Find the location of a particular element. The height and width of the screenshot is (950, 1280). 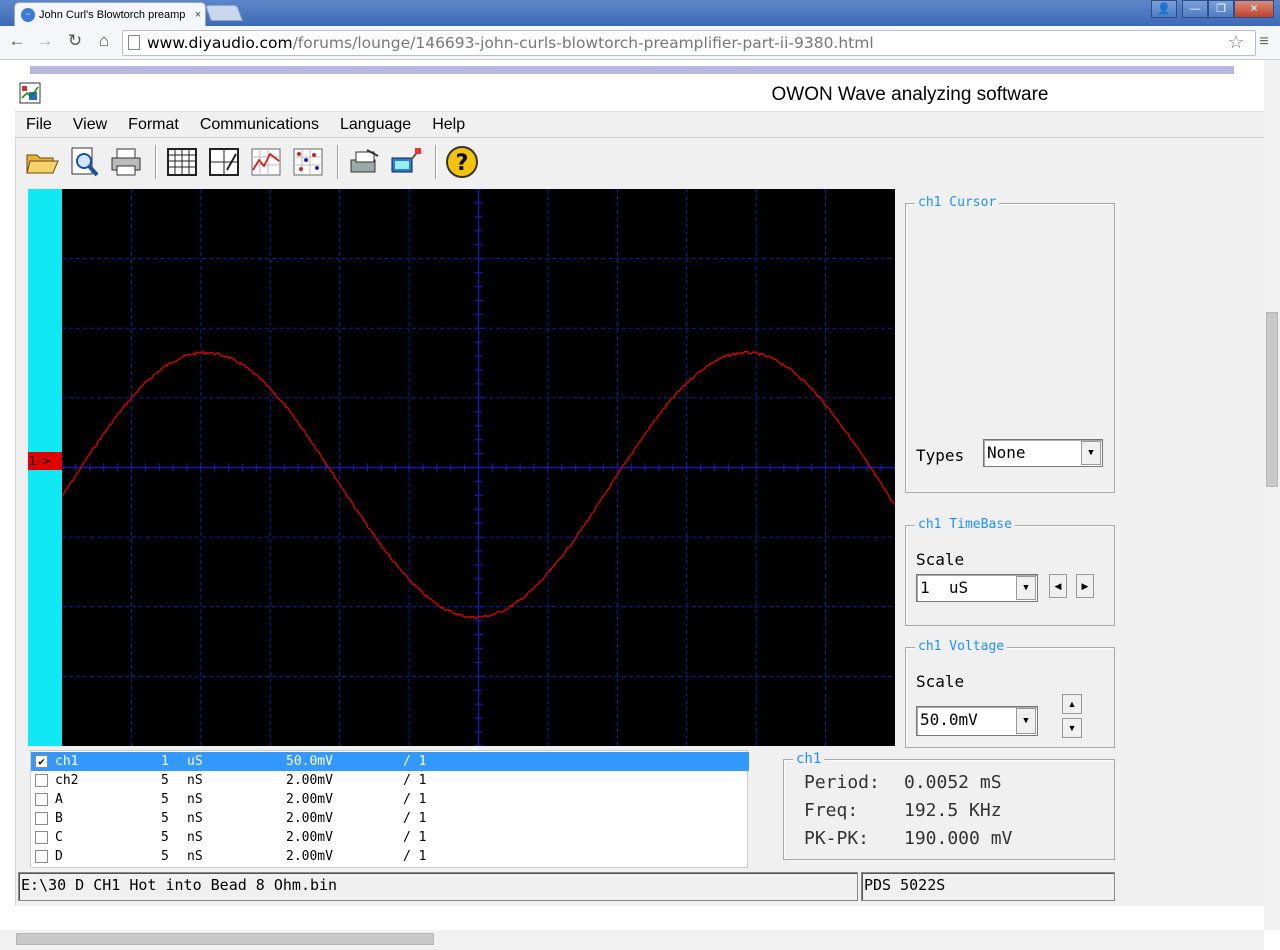

user-profile-button: 👤 is located at coordinates (1164, 9).